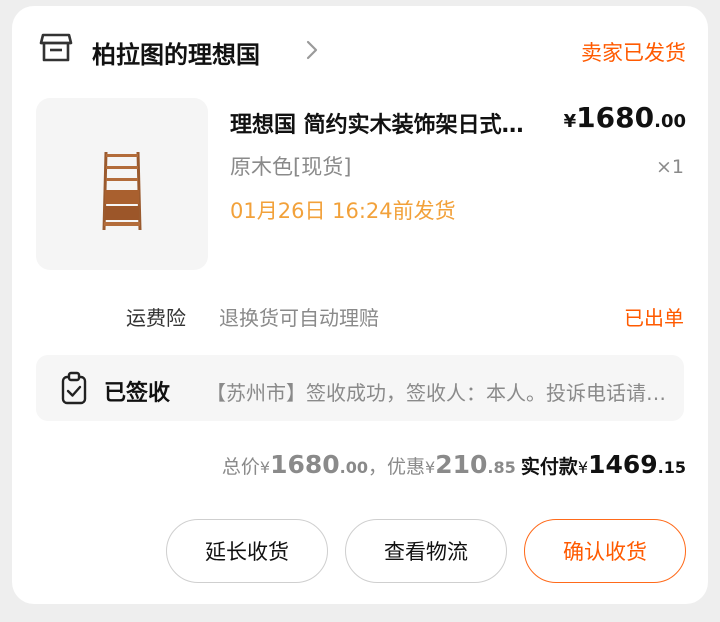 The width and height of the screenshot is (720, 622). I want to click on chevron-right-icon, so click(312, 50).